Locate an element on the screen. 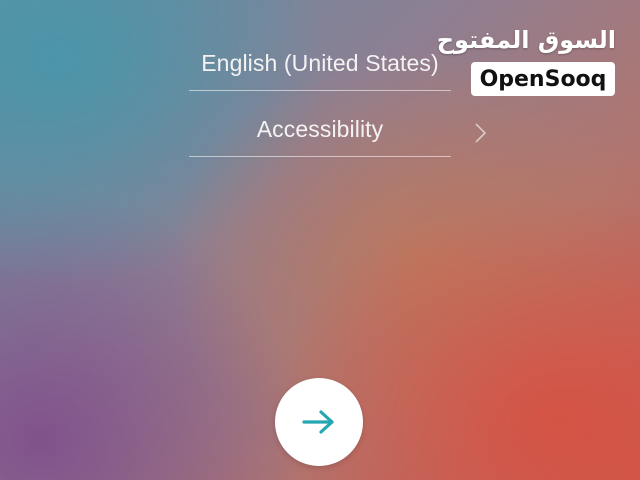 This screenshot has height=480, width=640. language-label: English (United States) is located at coordinates (320, 62).